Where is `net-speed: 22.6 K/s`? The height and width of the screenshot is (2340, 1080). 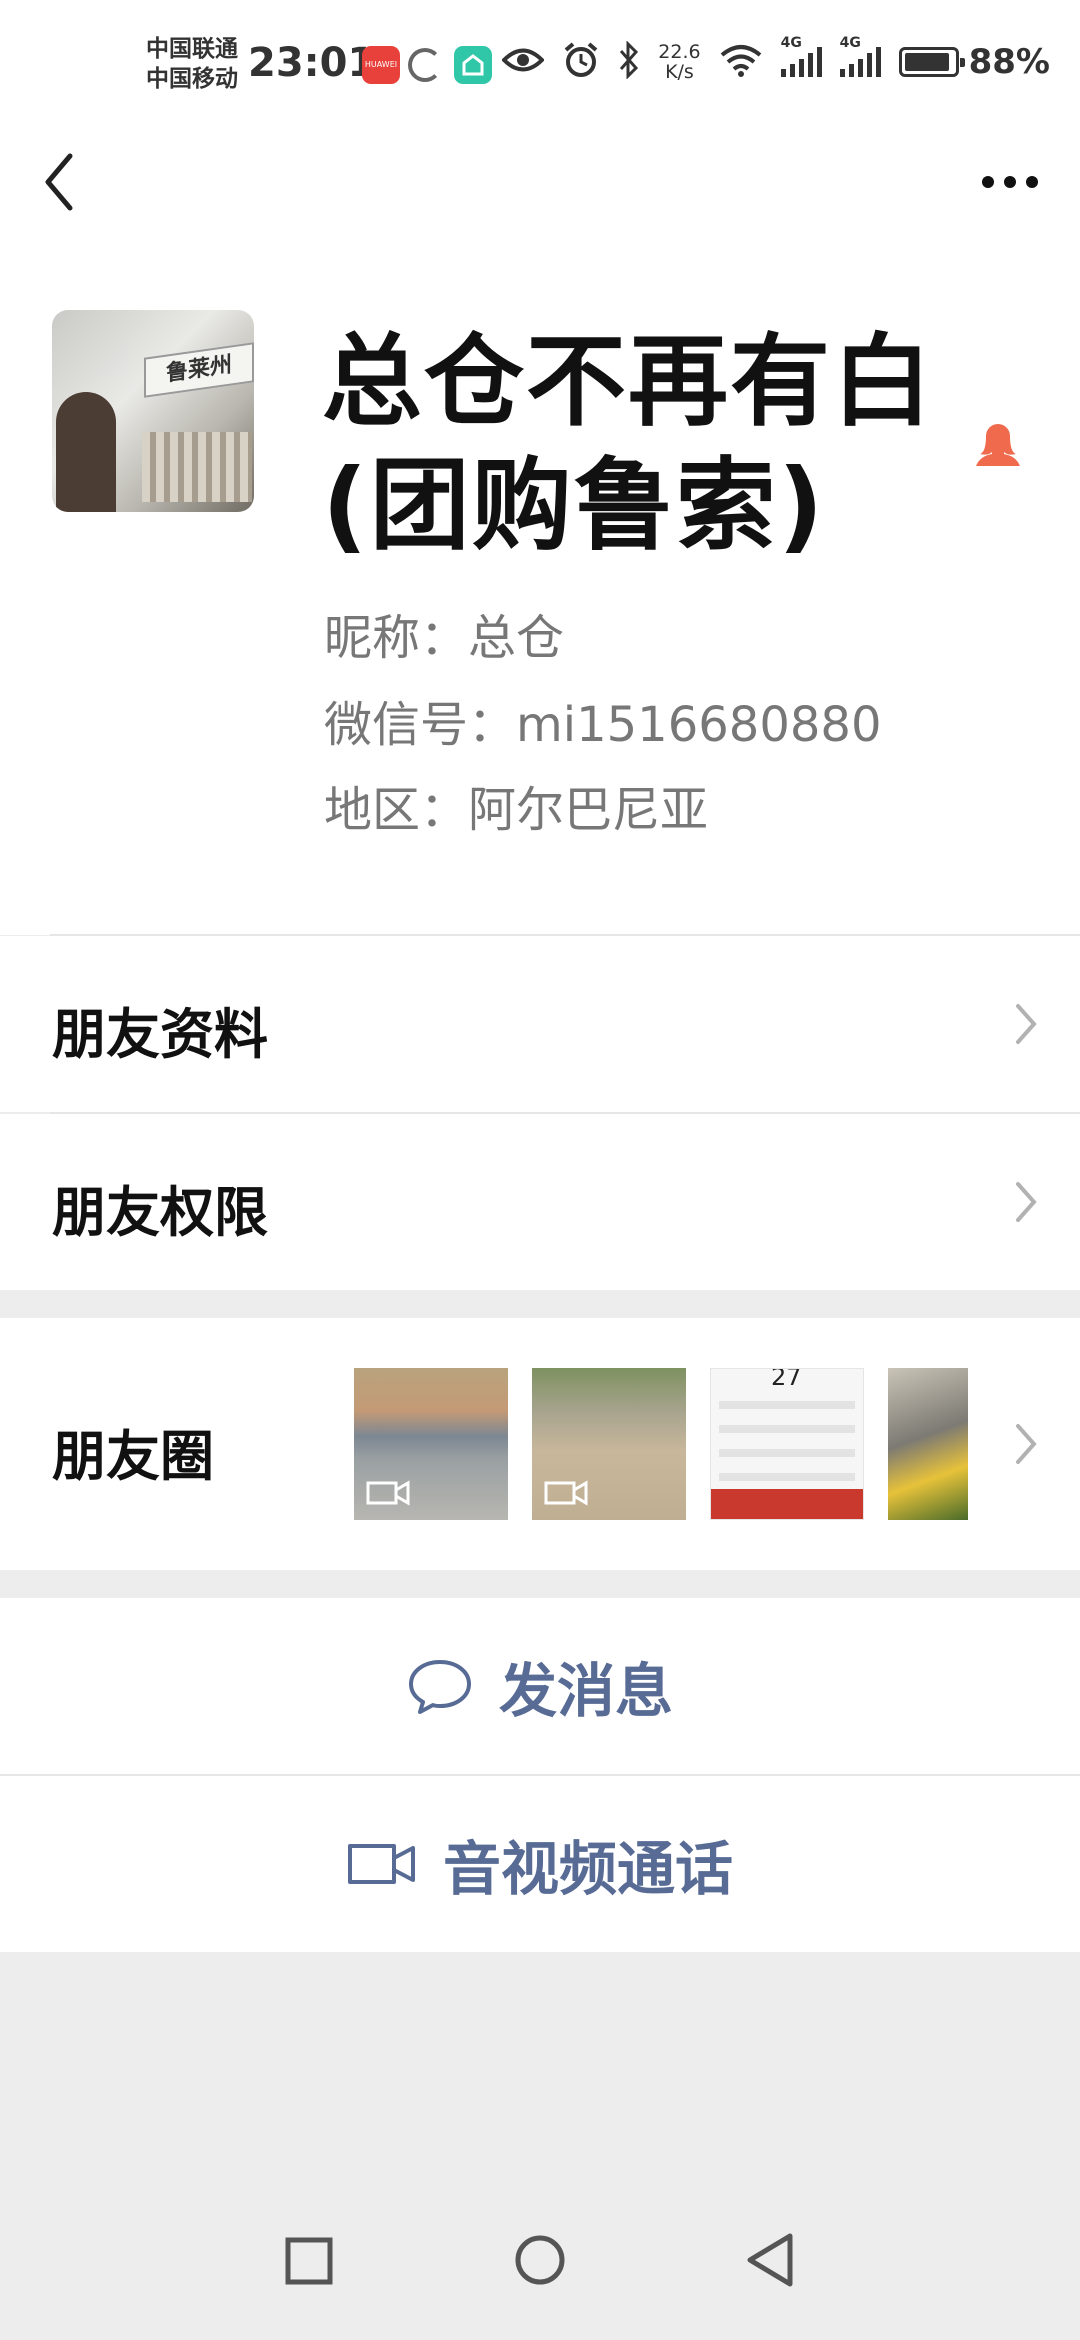 net-speed: 22.6 K/s is located at coordinates (679, 62).